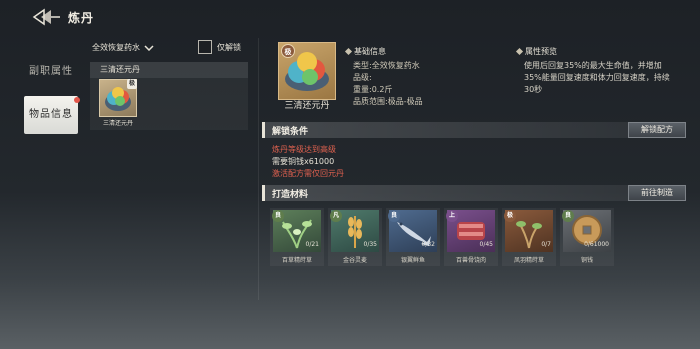 Image resolution: width=700 pixels, height=349 pixels. I want to click on only-unlocked-label: 仅解锁, so click(229, 47).